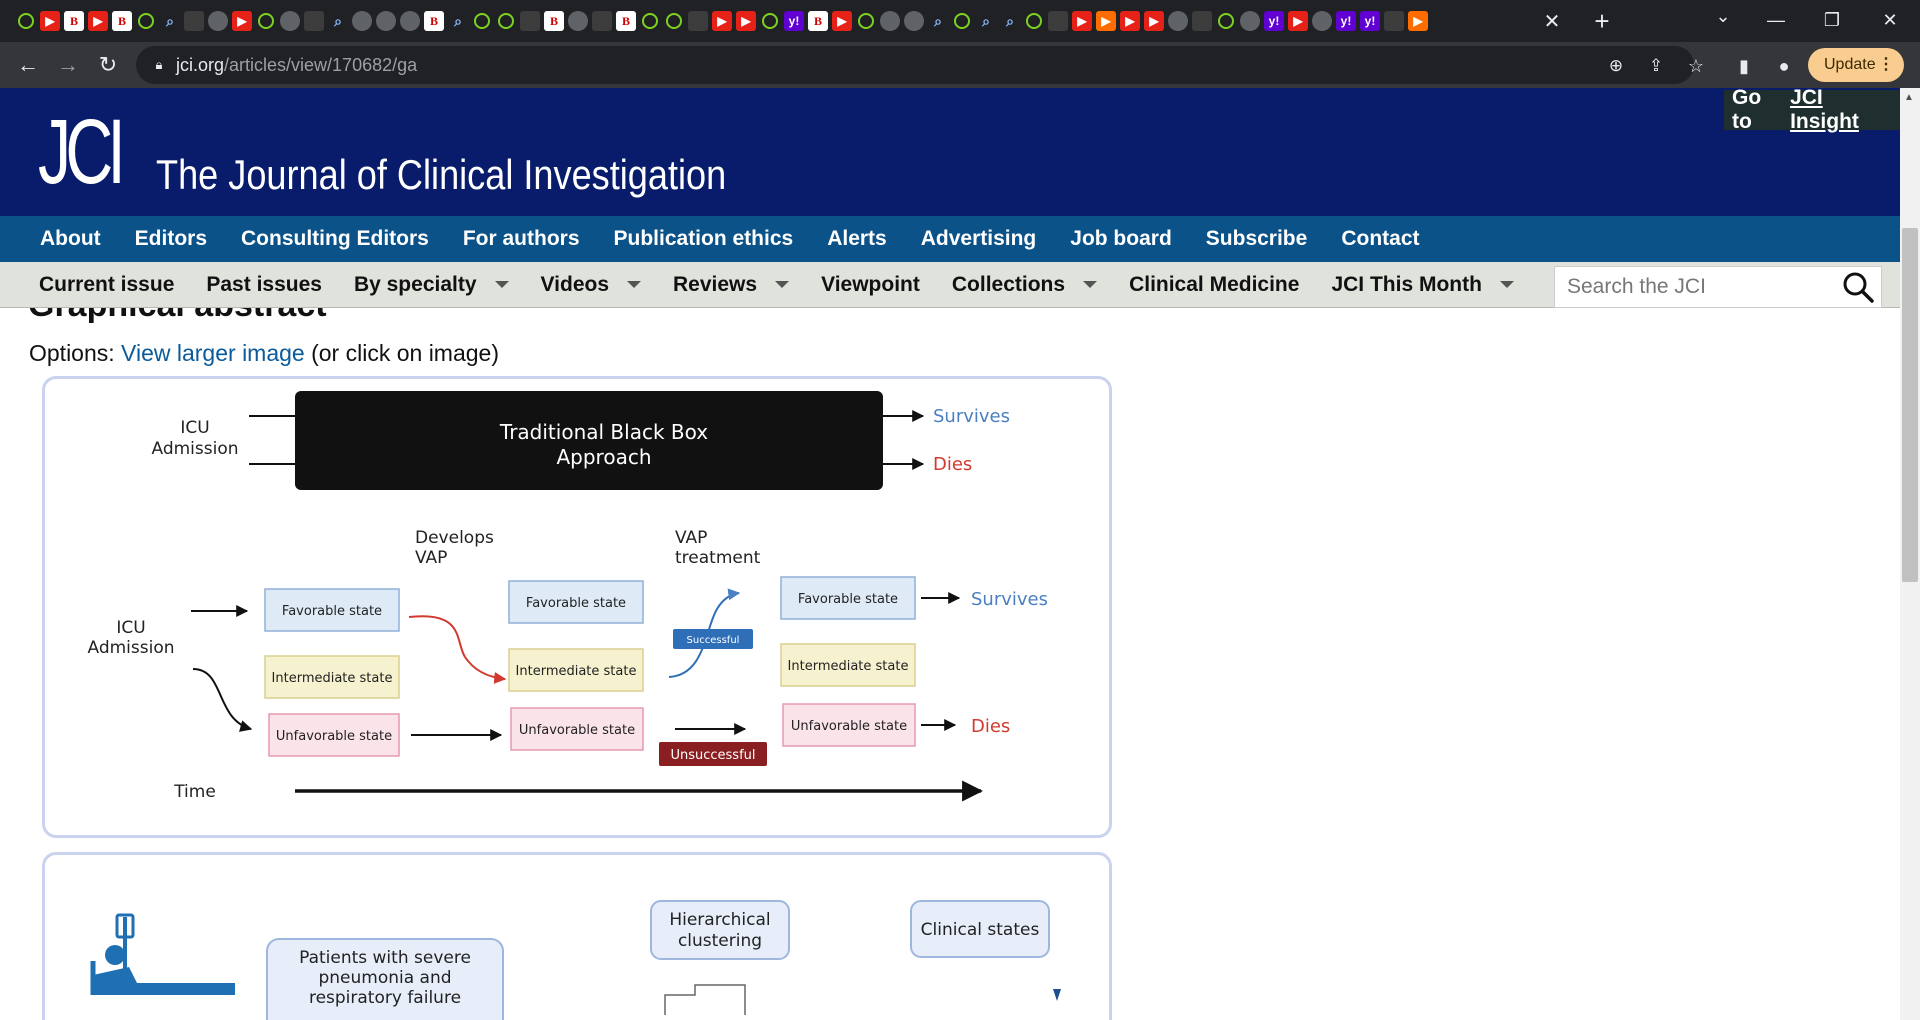 This screenshot has width=1920, height=1020. What do you see at coordinates (335, 239) in the screenshot?
I see `nav-item-consulting-editors: Consulting Editors` at bounding box center [335, 239].